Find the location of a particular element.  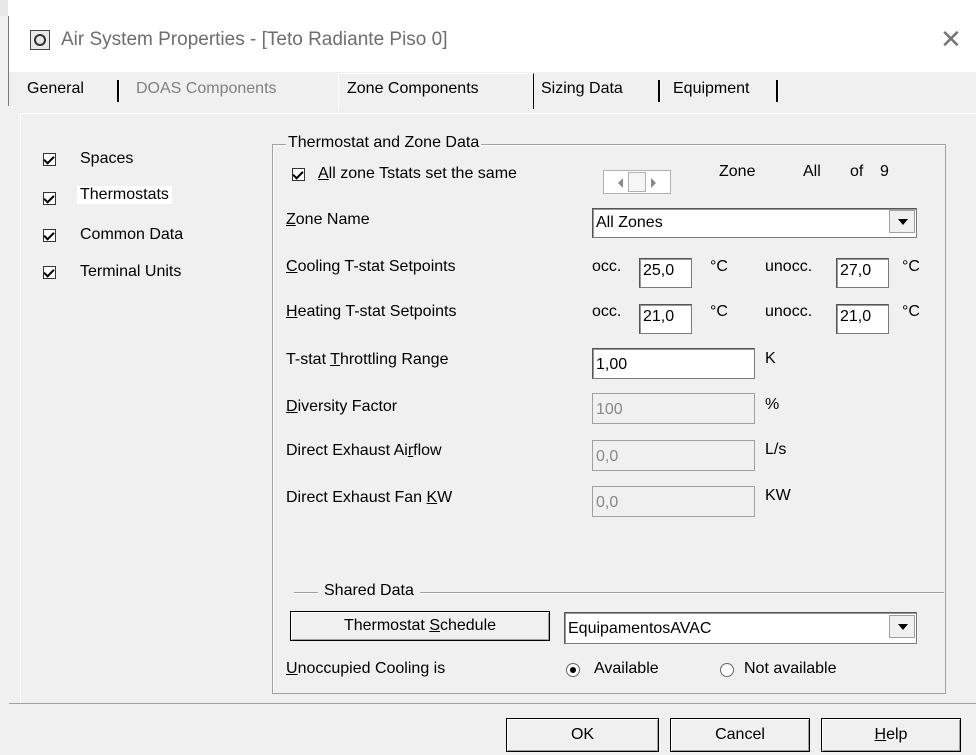

footer-separator is located at coordinates (492, 703).